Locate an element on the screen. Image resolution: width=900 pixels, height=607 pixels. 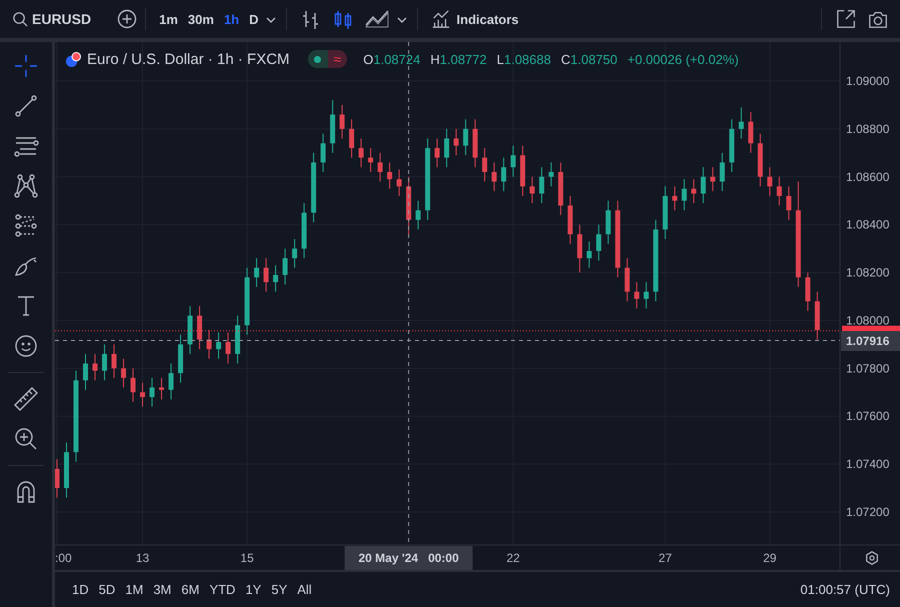
ohlc-value: L1.08688 is located at coordinates (523, 59).